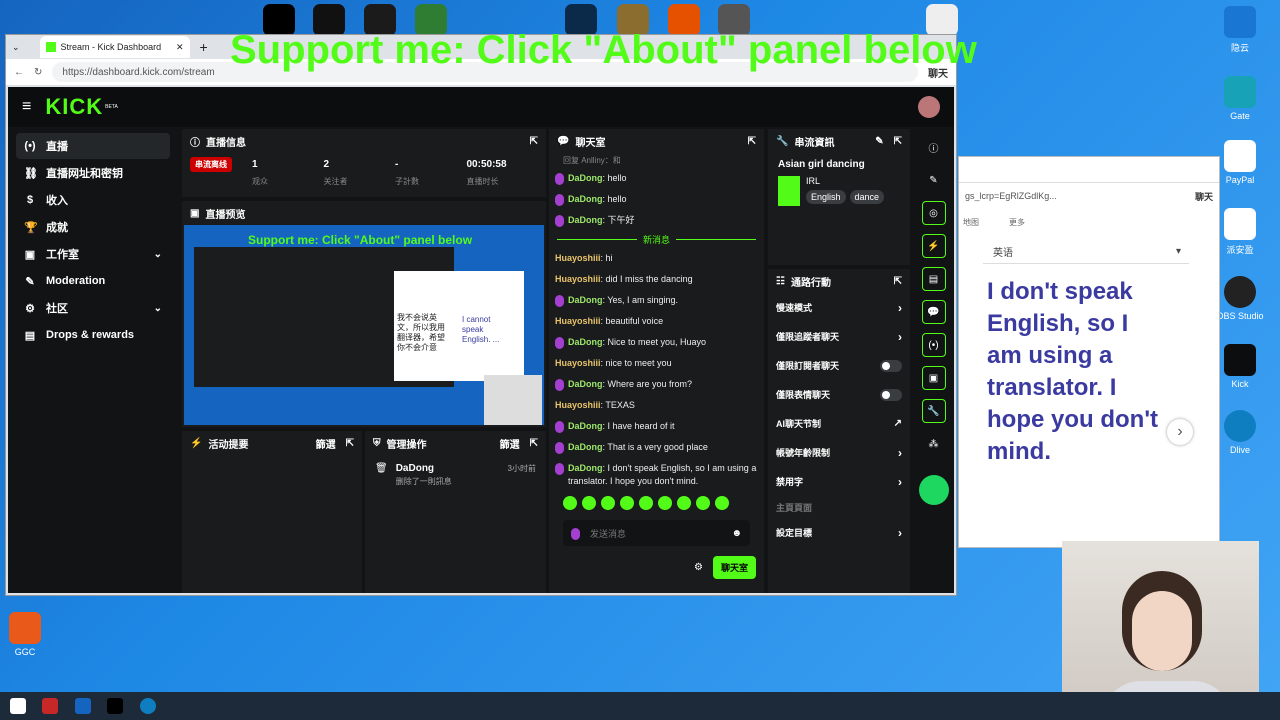 Image resolution: width=1280 pixels, height=720 pixels. Describe the element at coordinates (839, 365) in the screenshot. I see `quick-action-item: 僅限訂閱者聊天` at that location.